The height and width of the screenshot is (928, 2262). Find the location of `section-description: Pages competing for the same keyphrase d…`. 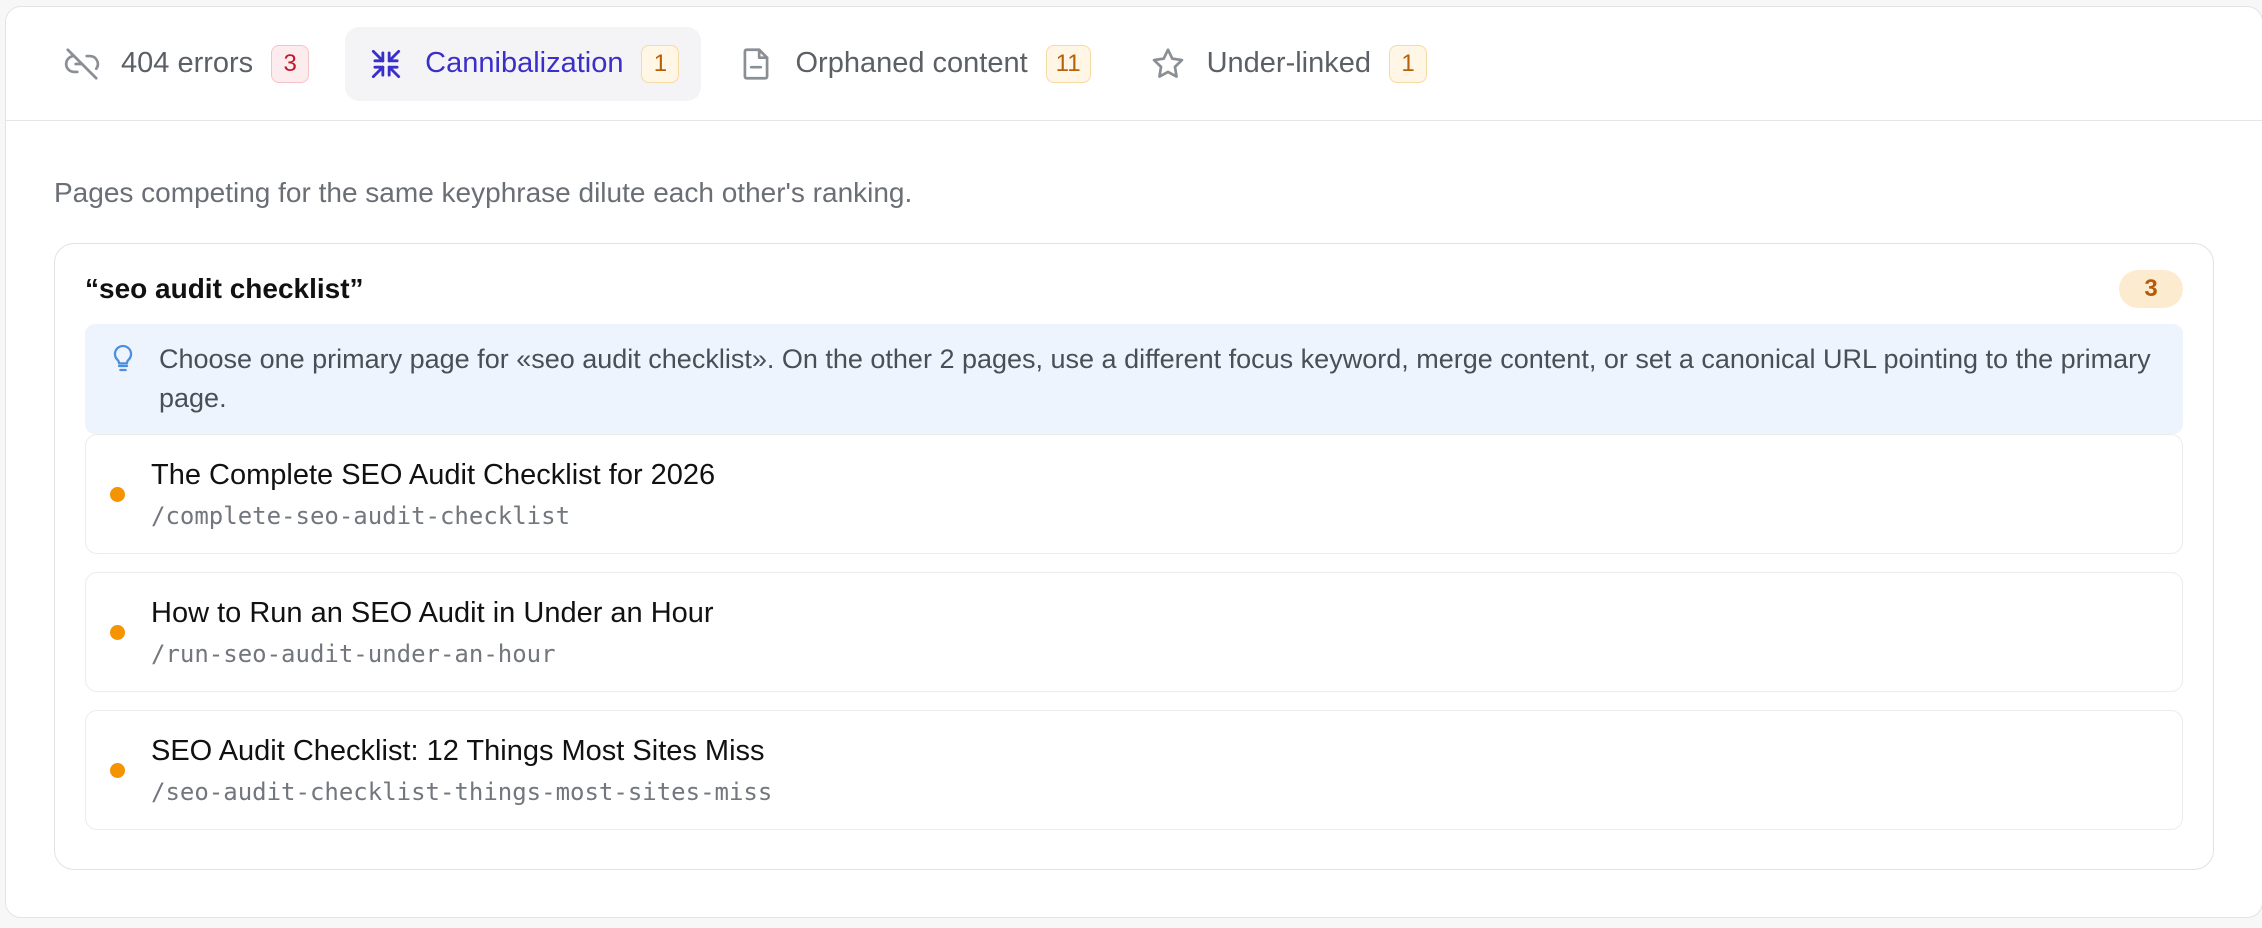

section-description: Pages competing for the same keyphrase d… is located at coordinates (483, 192).